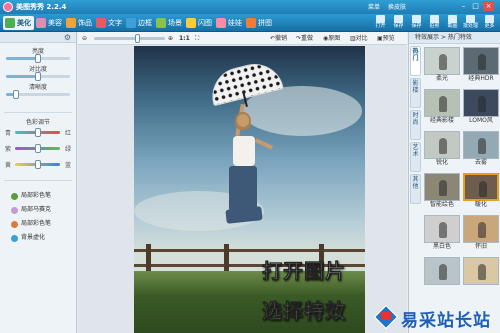 Image resolution: width=500 pixels, height=333 pixels. I want to click on tab-hot: 热门, so click(415, 61).